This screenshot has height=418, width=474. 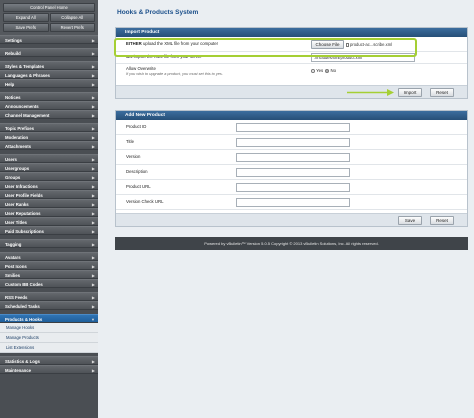 I want to click on control-panel-home-button: Control Panel Home, so click(x=49, y=7).